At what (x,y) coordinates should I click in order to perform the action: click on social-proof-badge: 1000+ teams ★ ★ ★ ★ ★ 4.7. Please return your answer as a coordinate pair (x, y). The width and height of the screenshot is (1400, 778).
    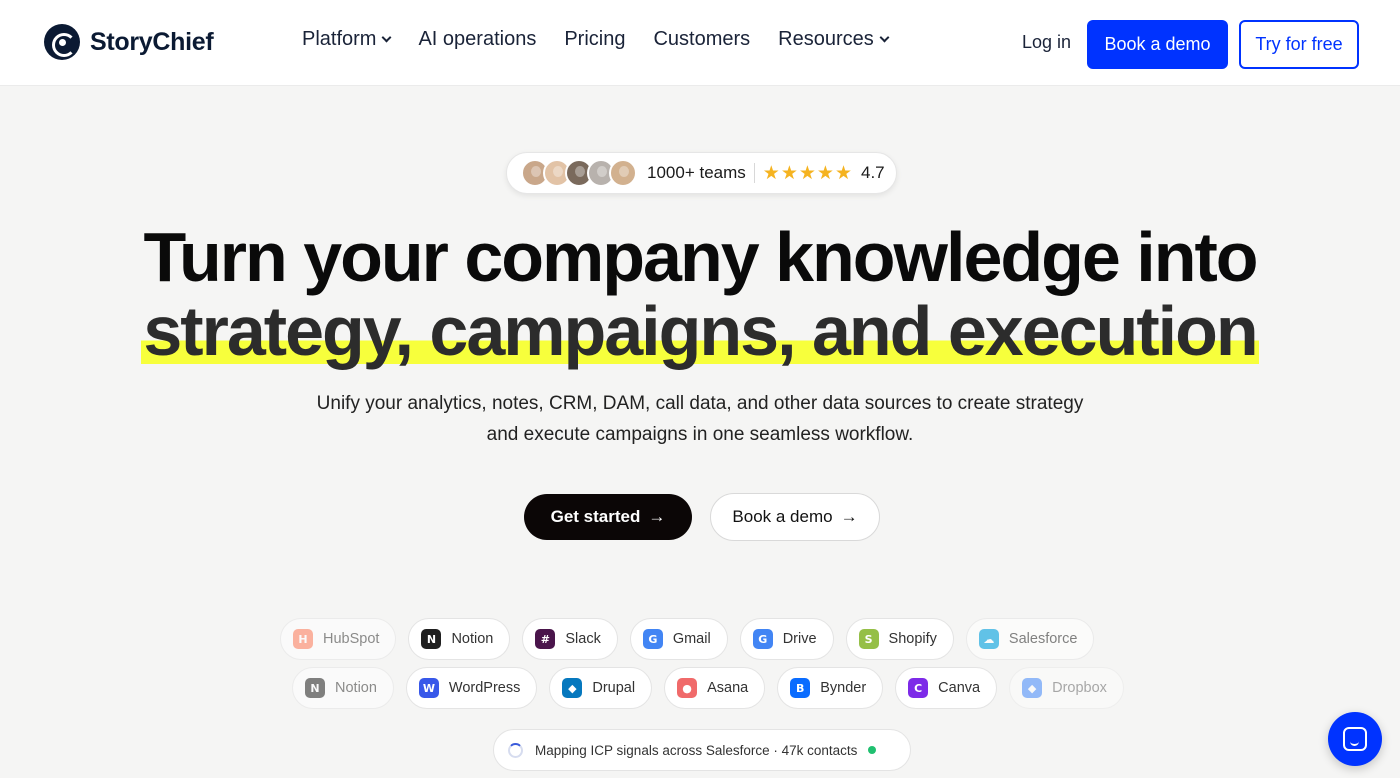
    Looking at the image, I should click on (701, 173).